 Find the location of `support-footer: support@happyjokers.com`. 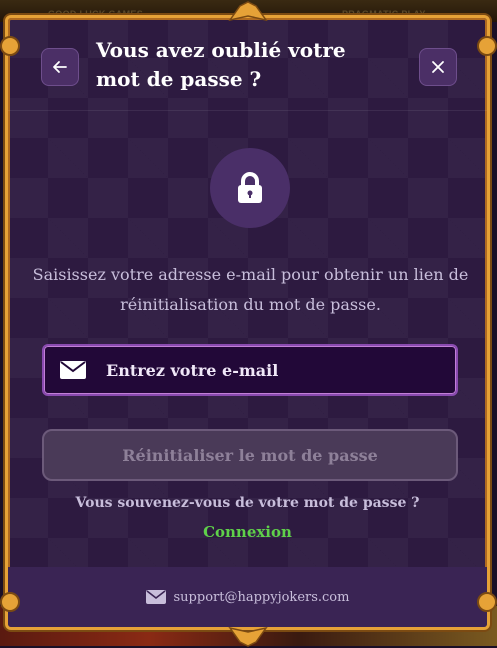

support-footer: support@happyjokers.com is located at coordinates (247, 597).